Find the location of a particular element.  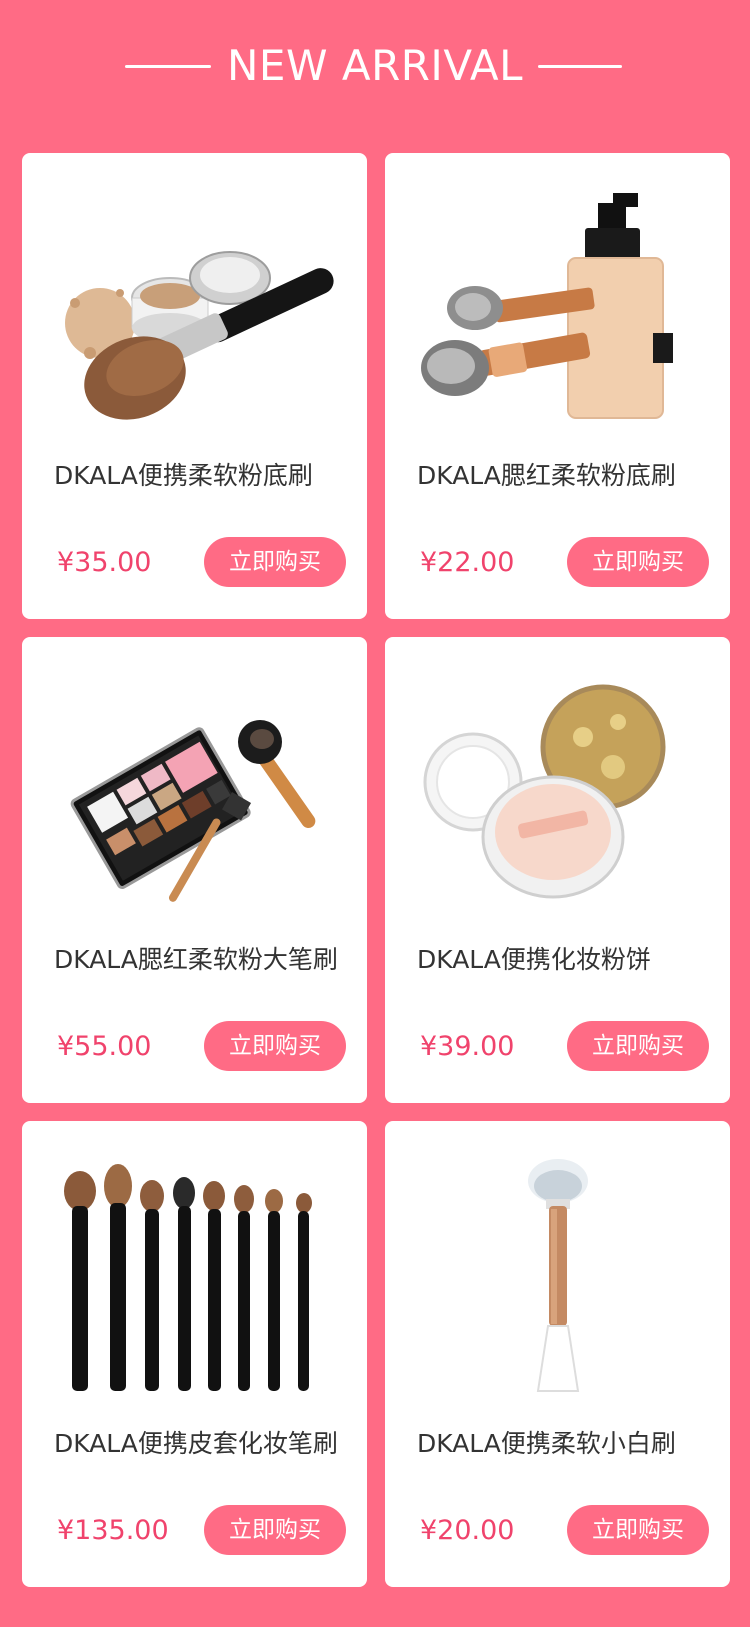

single-white-brush-image is located at coordinates (557, 1276).